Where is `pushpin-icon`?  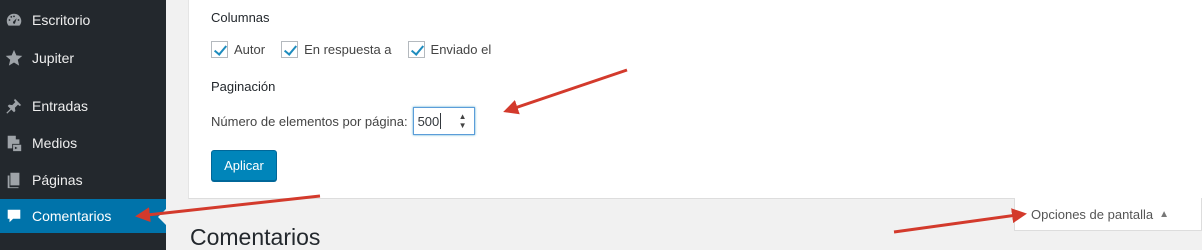
pushpin-icon is located at coordinates (14, 106).